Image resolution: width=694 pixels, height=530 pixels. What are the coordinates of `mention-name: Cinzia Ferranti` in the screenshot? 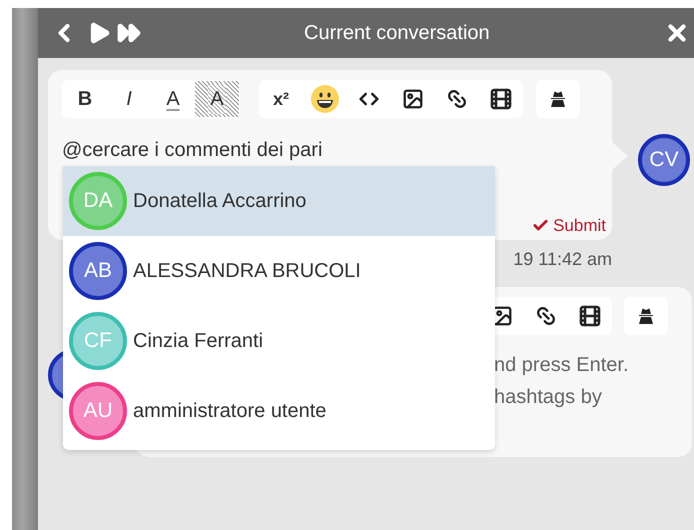 It's located at (198, 341).